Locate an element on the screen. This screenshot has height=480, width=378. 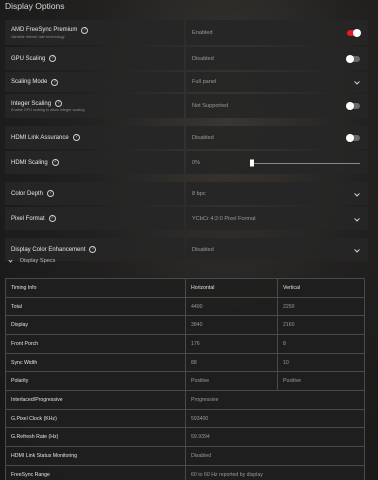
table-row: Polarity Positive Positive is located at coordinates (185, 381).